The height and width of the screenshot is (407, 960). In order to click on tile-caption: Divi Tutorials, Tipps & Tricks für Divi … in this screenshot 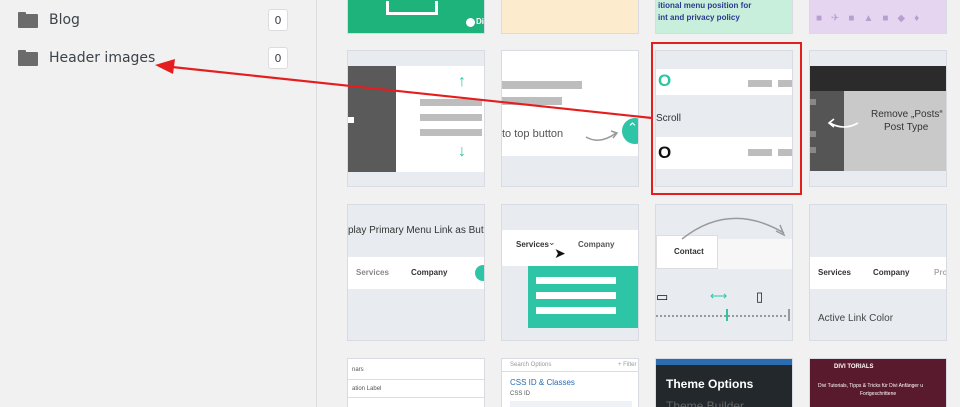, I will do `click(871, 386)`.